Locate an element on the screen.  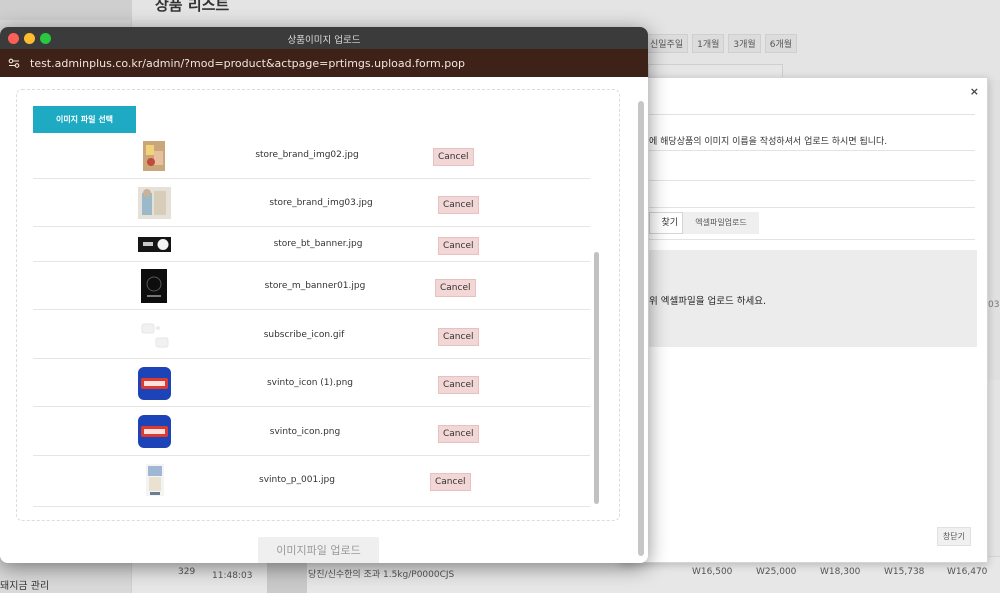
file-row: store_m_banner01.jpg Cancel is located at coordinates (311, 286).